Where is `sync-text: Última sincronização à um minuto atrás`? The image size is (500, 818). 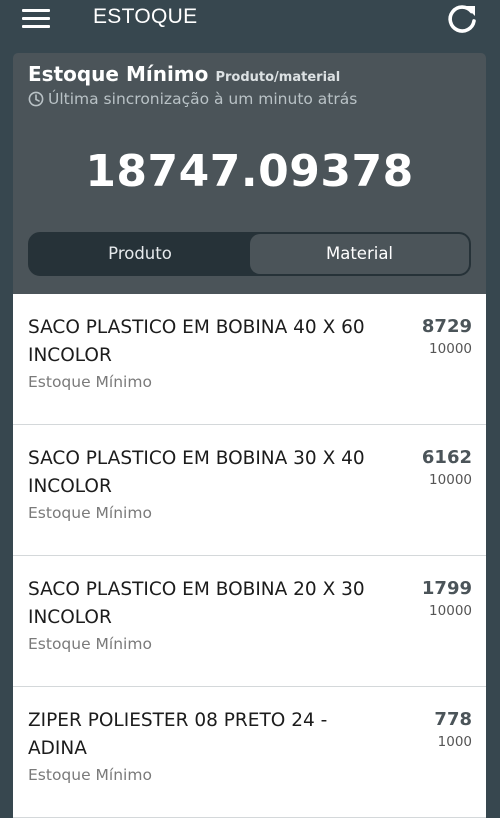 sync-text: Última sincronização à um minuto atrás is located at coordinates (203, 99).